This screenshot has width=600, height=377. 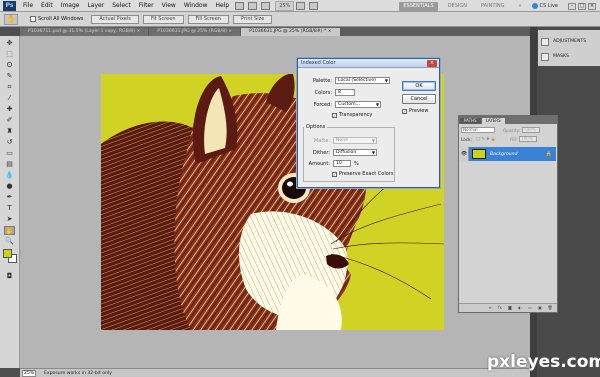 I want to click on lock-fill-row: Lock: ▢ ✎ ✥ 🔒 Fill: 100%, so click(x=499, y=139).